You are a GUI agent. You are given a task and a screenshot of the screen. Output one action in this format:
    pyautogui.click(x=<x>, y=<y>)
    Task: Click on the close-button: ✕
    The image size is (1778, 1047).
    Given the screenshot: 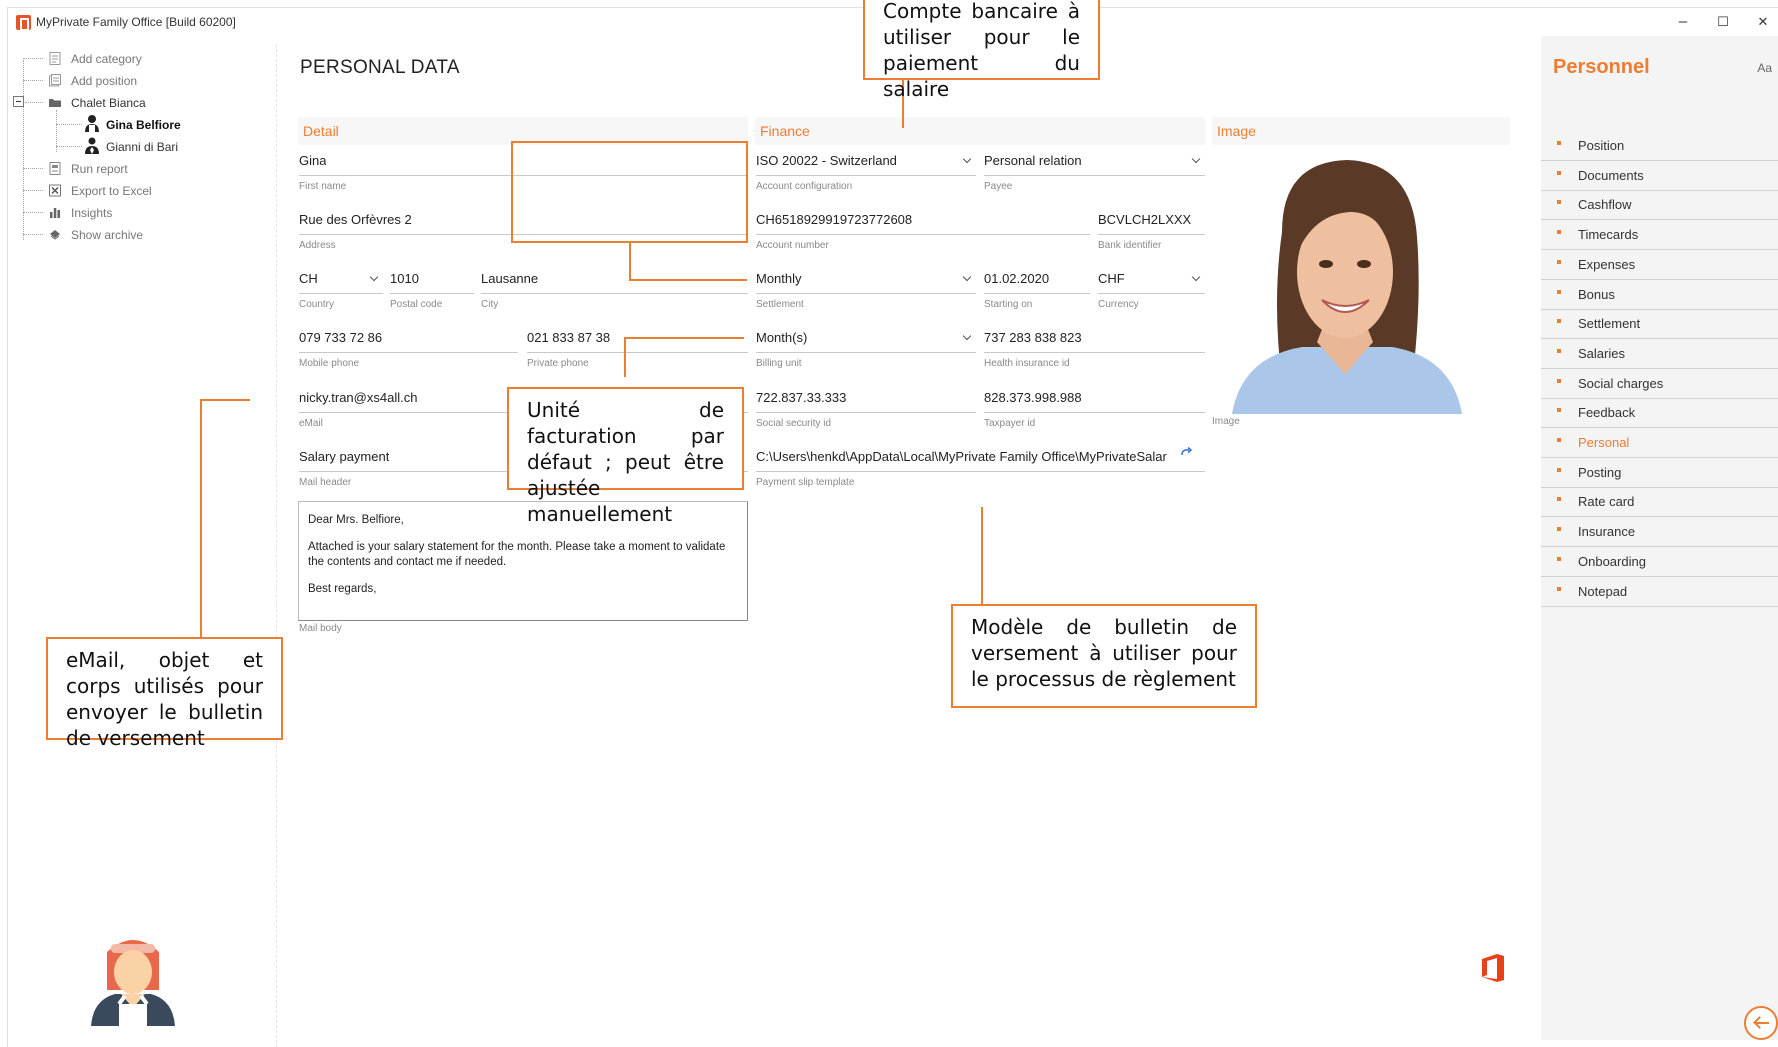 What is the action you would take?
    pyautogui.click(x=1763, y=22)
    